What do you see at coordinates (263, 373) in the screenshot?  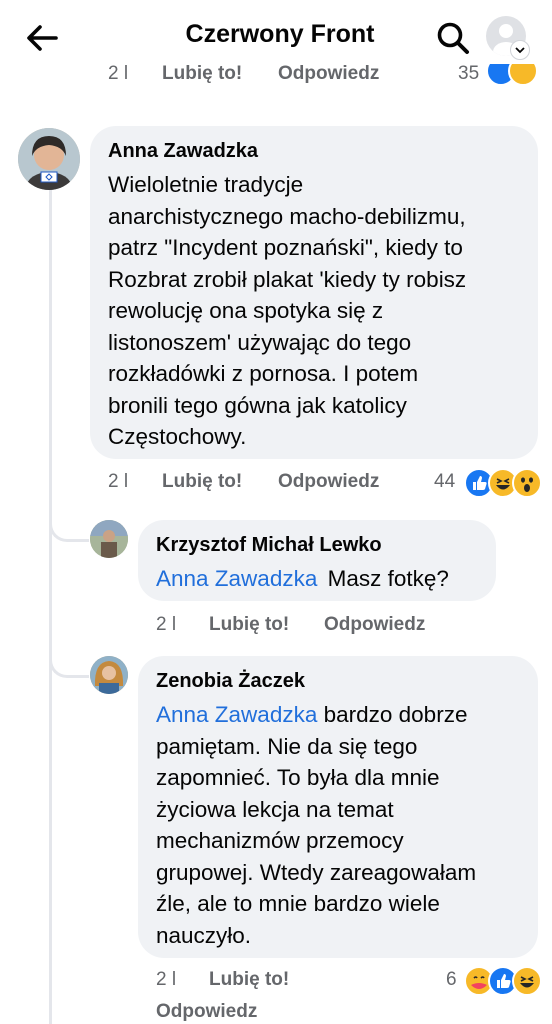 I see `comment-line: rozkładówki z pornosa. I potem` at bounding box center [263, 373].